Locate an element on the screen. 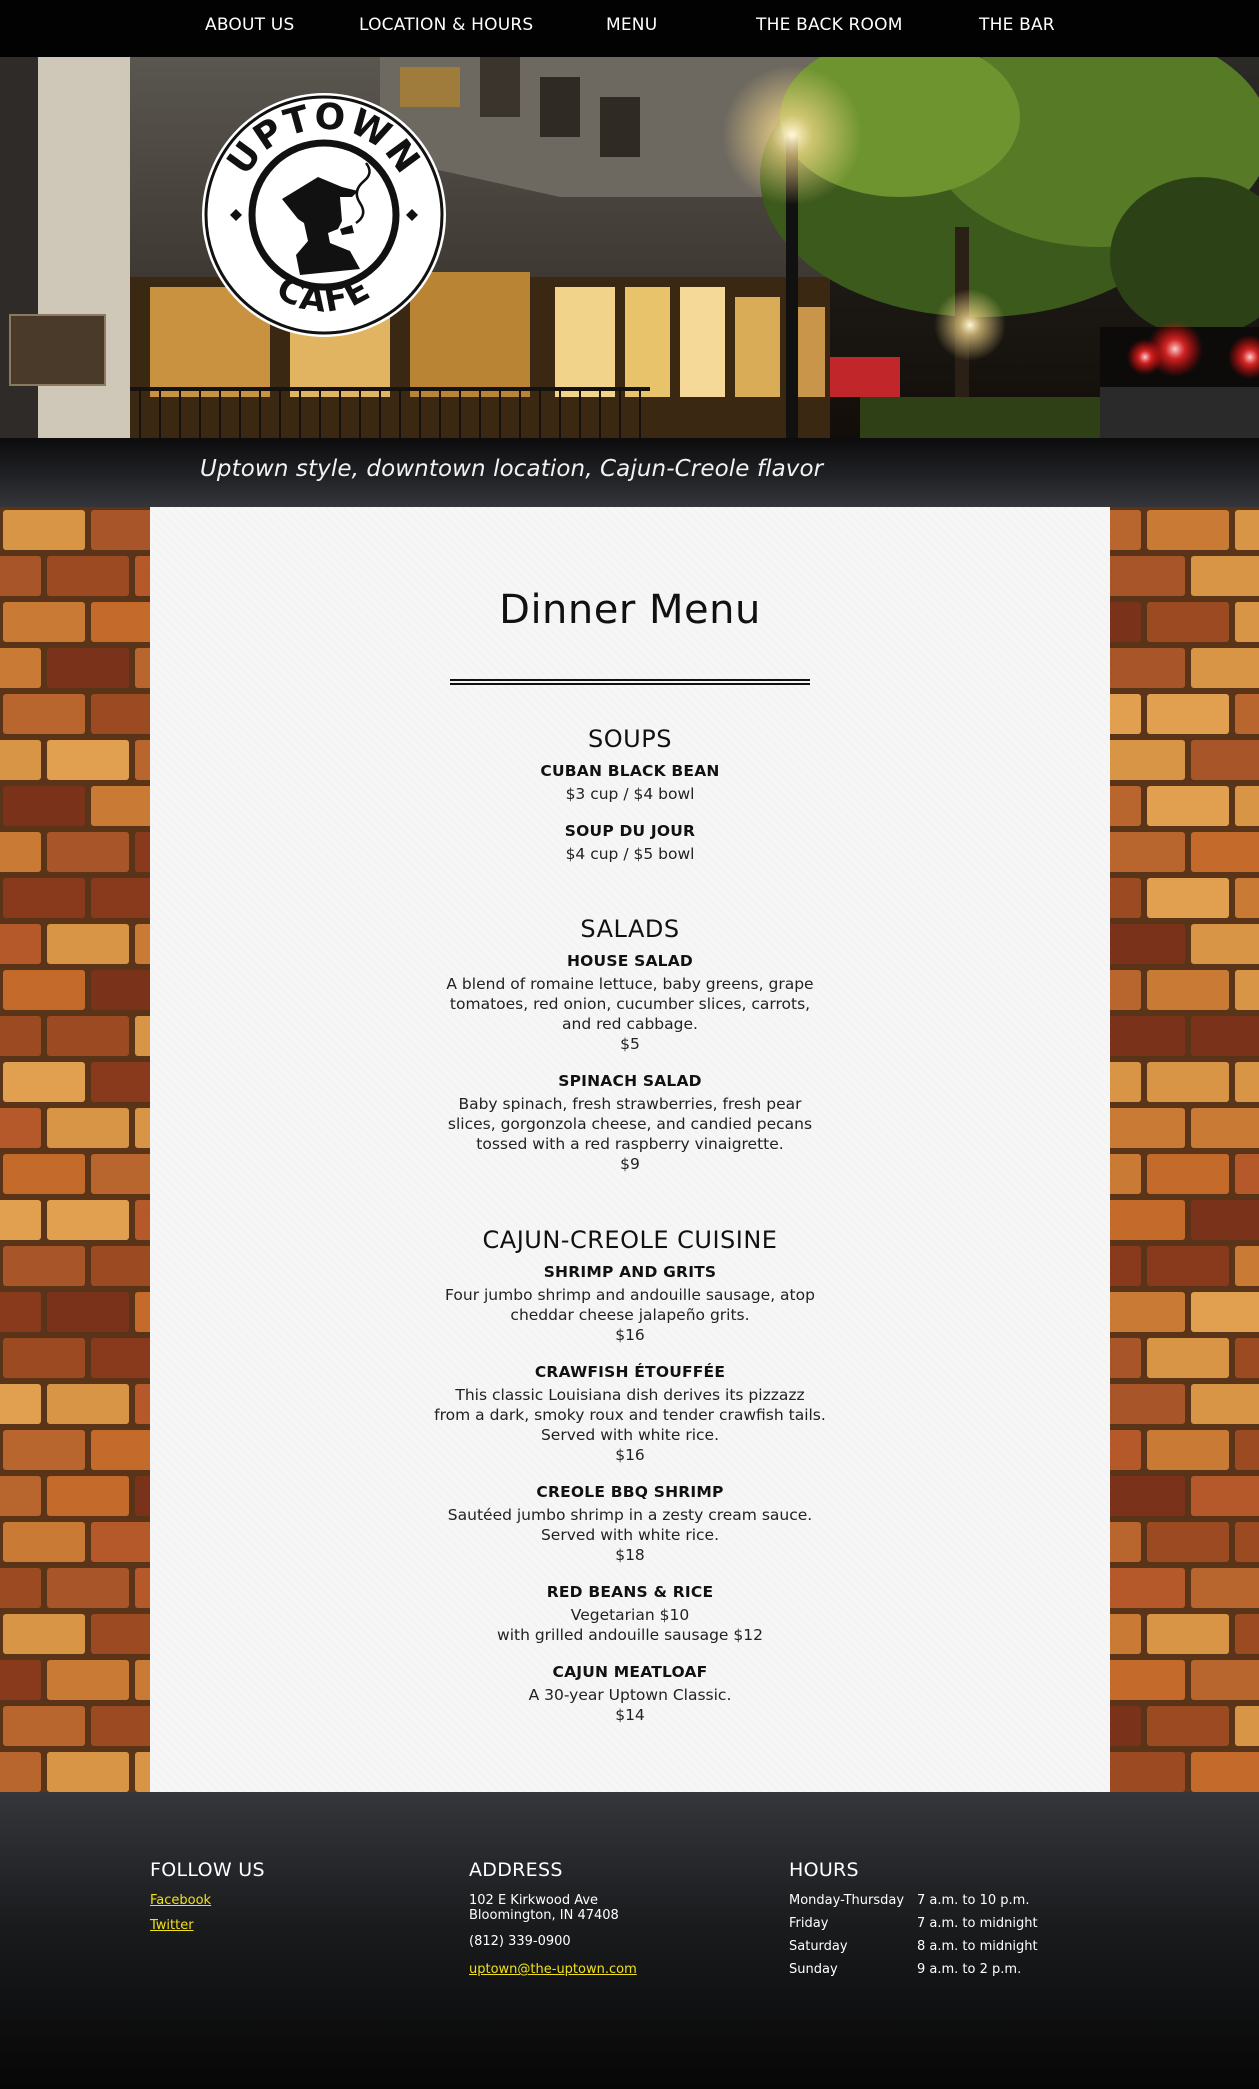 This screenshot has width=1259, height=2089. menu-item-name: CAJUN MEATLOAF is located at coordinates (630, 1672).